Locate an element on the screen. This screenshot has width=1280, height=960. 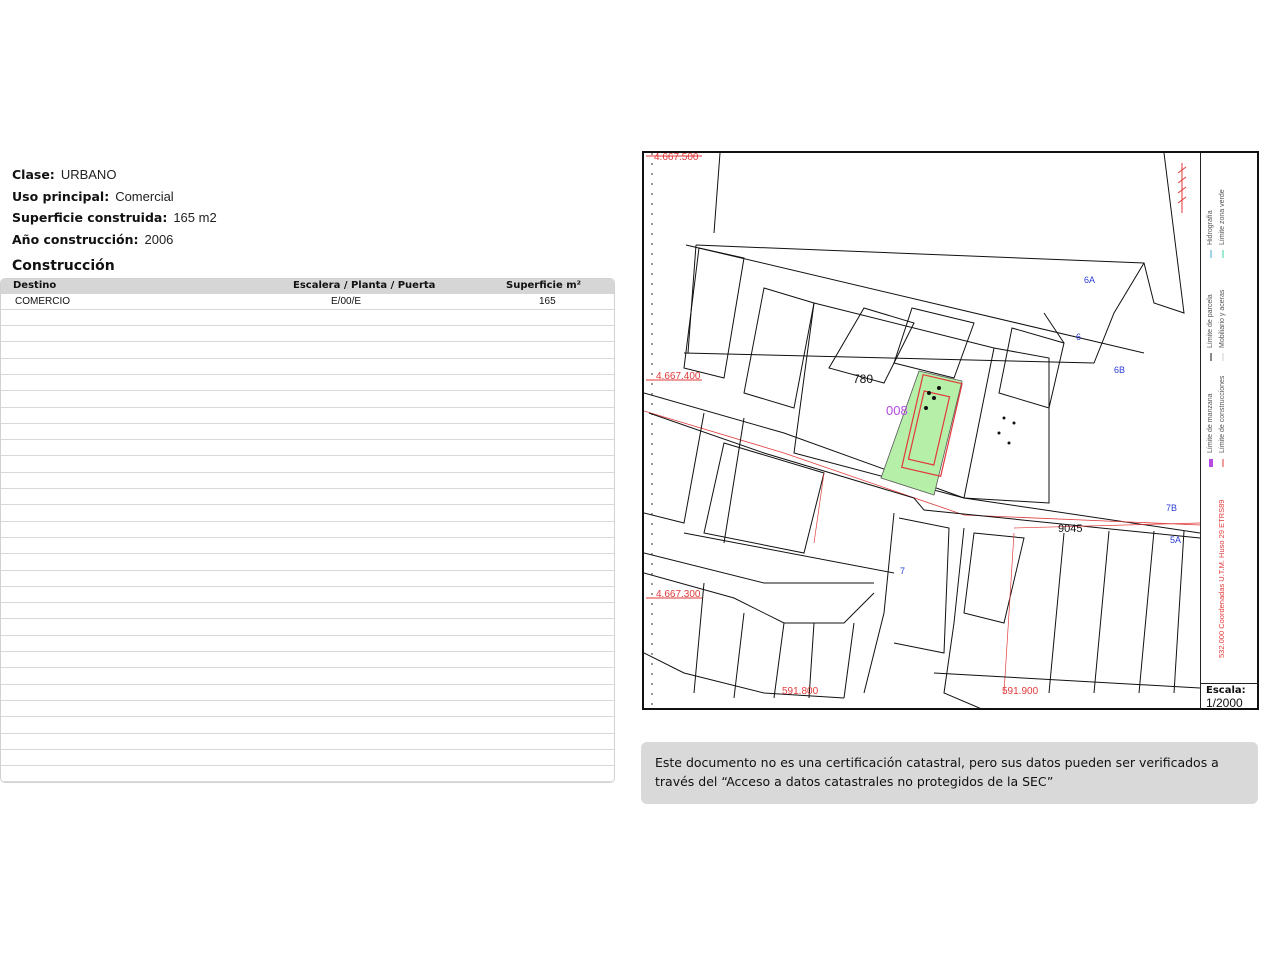
house-number-6: 6 is located at coordinates (1078, 337).